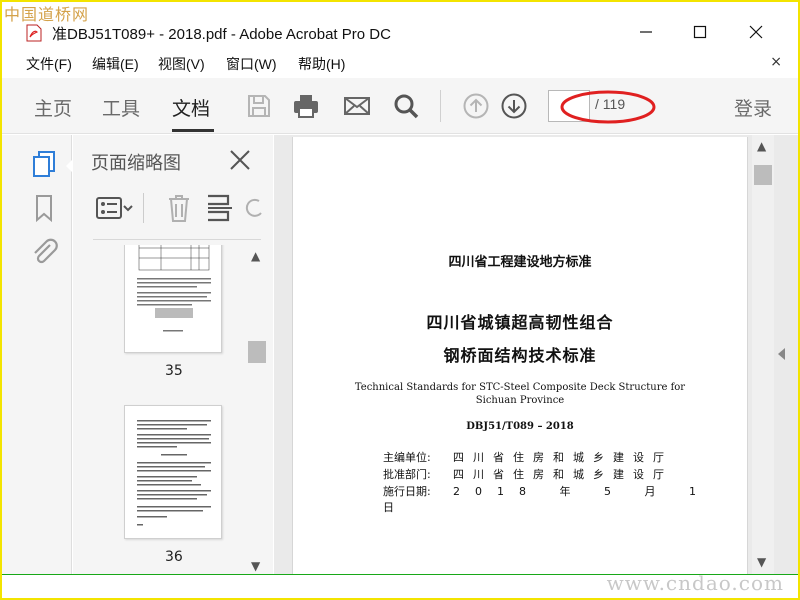 This screenshot has width=800, height=600. I want to click on panel-title: 页面缩略图, so click(136, 163).